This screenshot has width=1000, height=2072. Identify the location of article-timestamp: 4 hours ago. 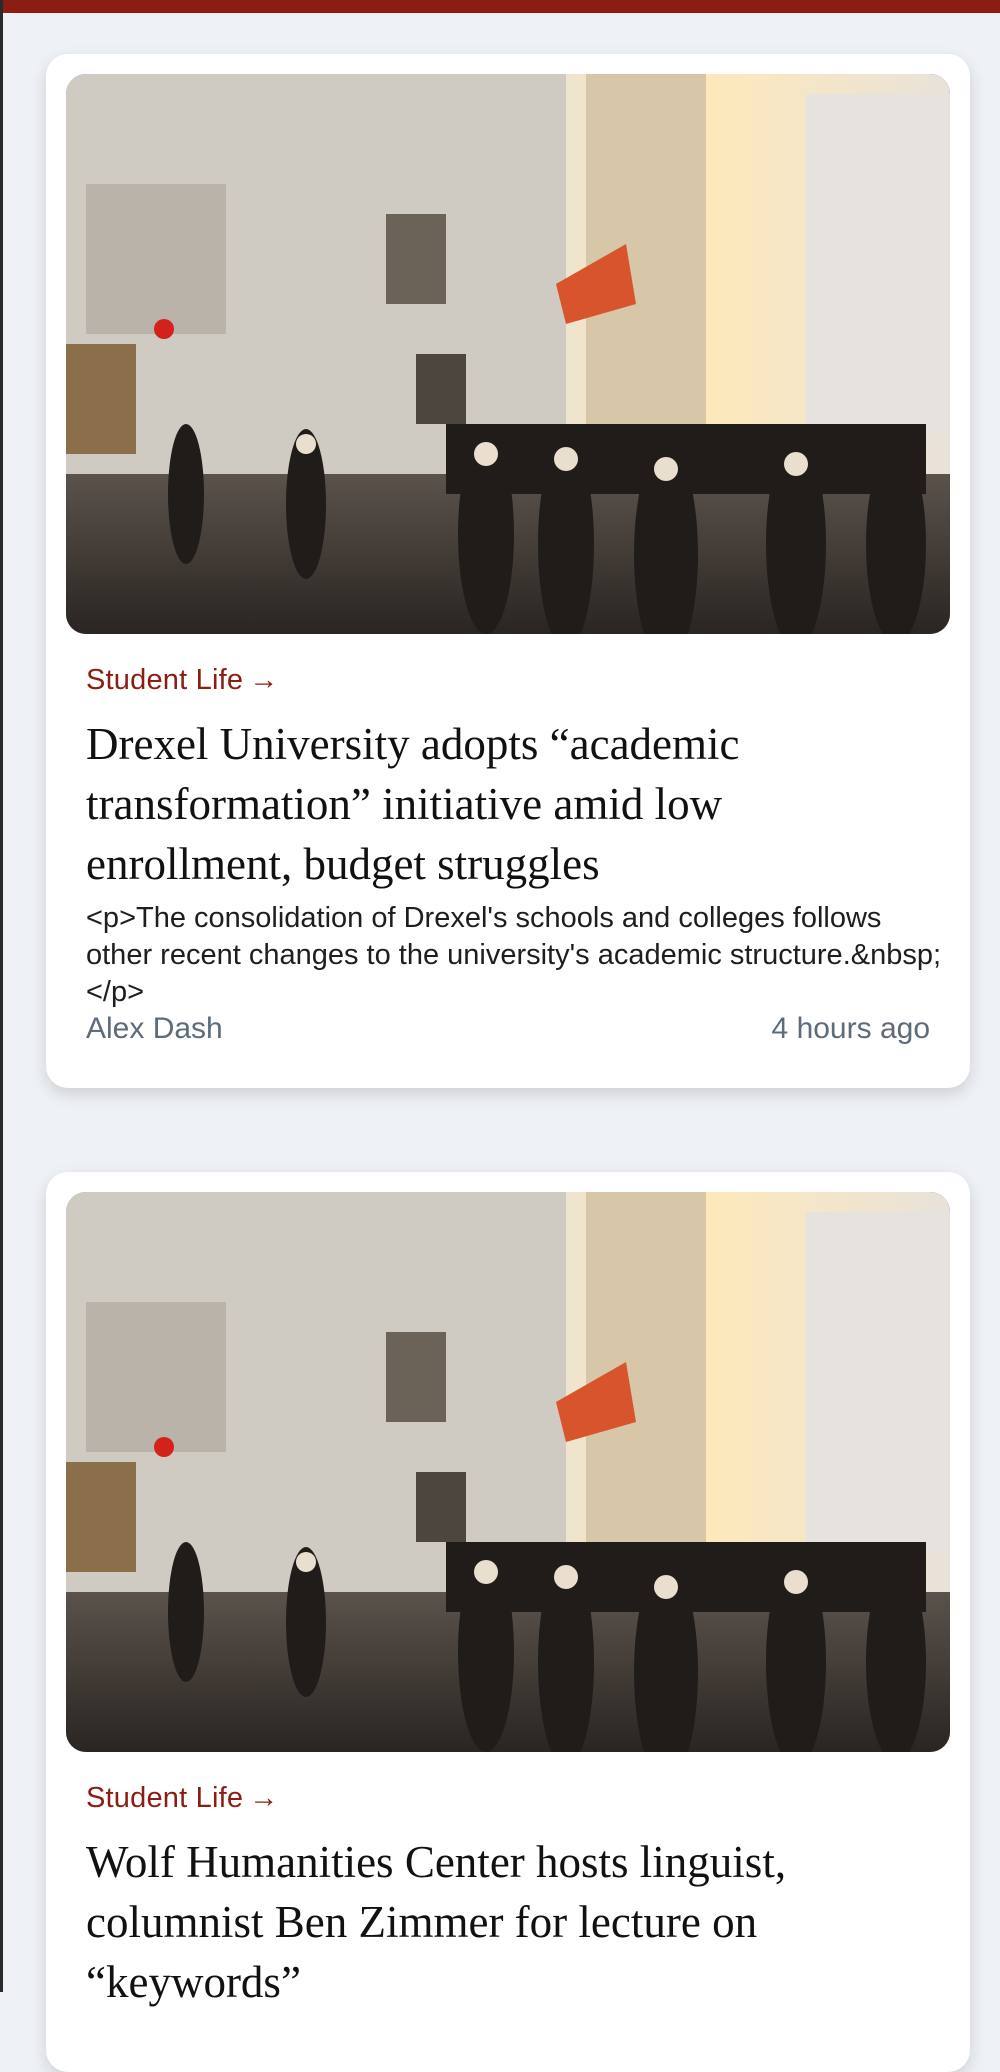
(850, 1028).